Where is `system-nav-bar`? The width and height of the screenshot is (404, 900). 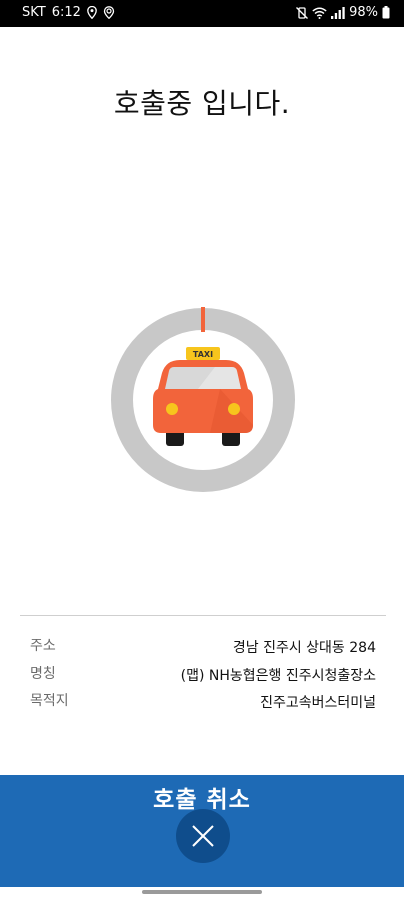
system-nav-bar is located at coordinates (202, 893).